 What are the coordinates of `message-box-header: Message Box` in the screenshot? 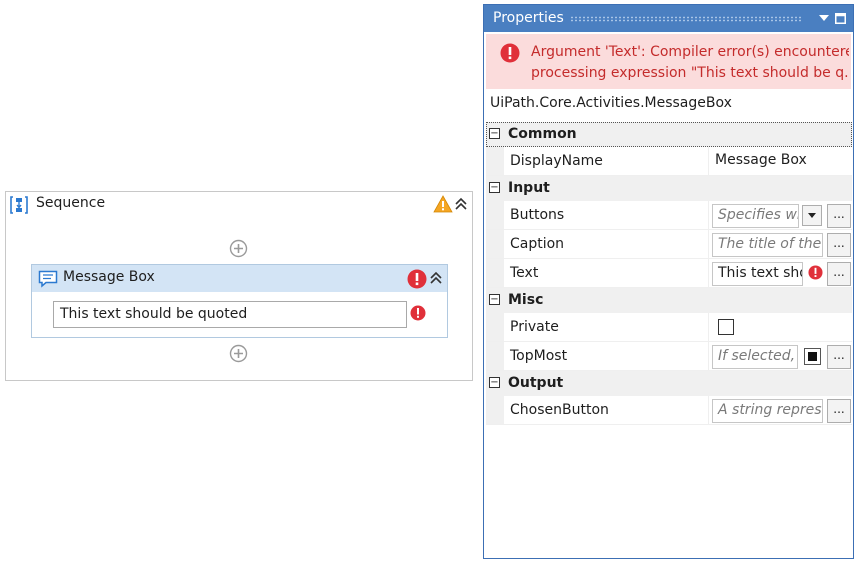 It's located at (239, 278).